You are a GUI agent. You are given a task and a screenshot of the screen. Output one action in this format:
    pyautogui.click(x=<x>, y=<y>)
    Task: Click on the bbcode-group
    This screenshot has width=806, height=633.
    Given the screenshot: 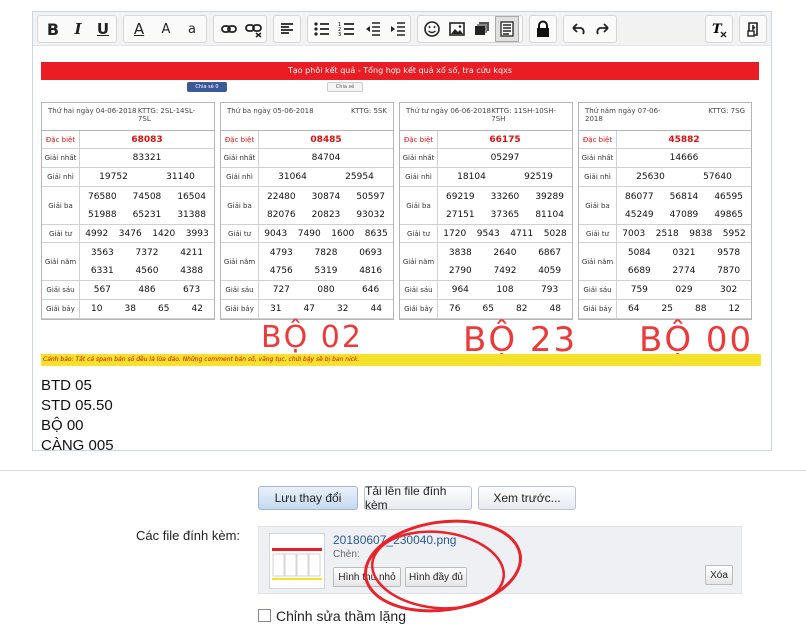 What is the action you would take?
    pyautogui.click(x=753, y=29)
    